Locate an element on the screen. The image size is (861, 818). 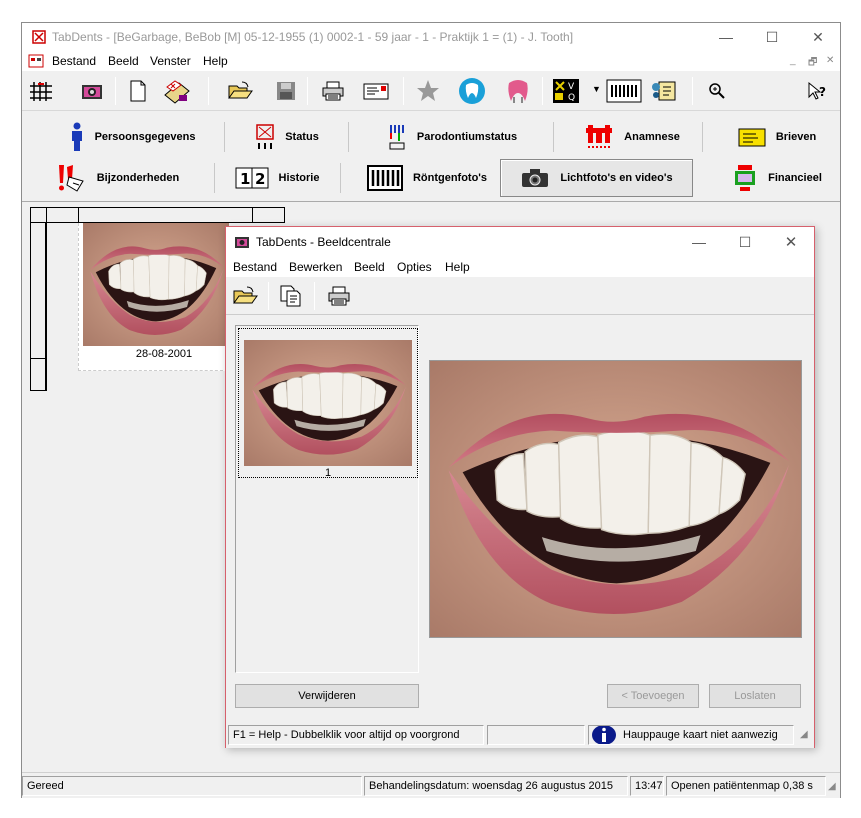
tab-label: Status is located at coordinates (302, 137).